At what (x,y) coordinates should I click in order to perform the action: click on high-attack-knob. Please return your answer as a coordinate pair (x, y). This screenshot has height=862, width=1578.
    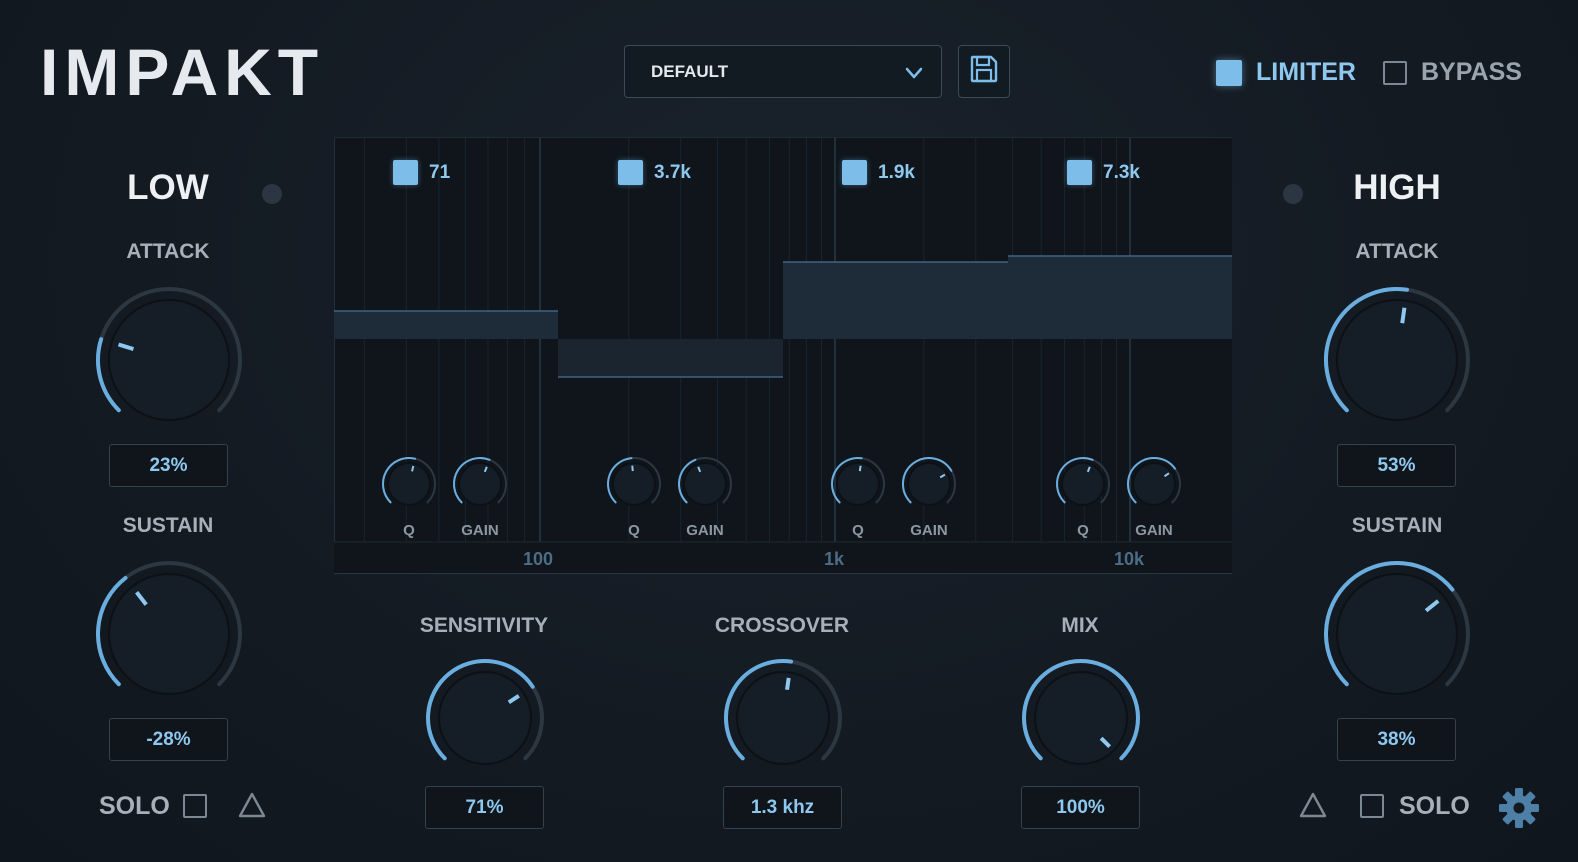
    Looking at the image, I should click on (1397, 360).